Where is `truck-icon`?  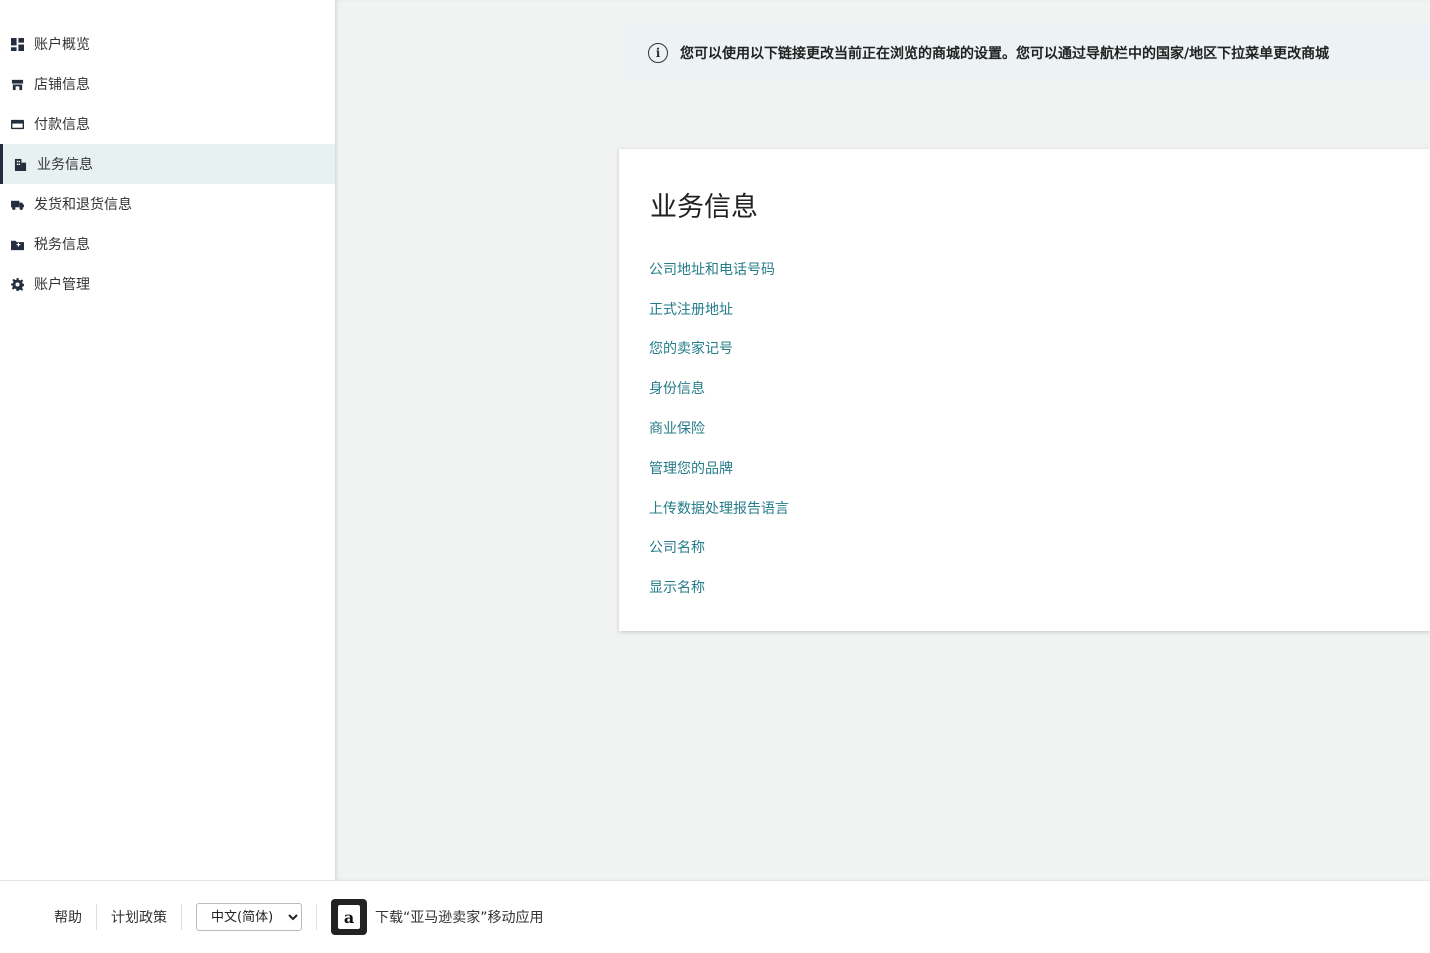 truck-icon is located at coordinates (17, 204).